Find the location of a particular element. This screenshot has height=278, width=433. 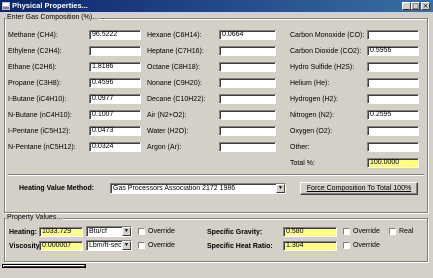

viscosity-unit-select: Lbm/ft-sec ▼ is located at coordinates (109, 245).